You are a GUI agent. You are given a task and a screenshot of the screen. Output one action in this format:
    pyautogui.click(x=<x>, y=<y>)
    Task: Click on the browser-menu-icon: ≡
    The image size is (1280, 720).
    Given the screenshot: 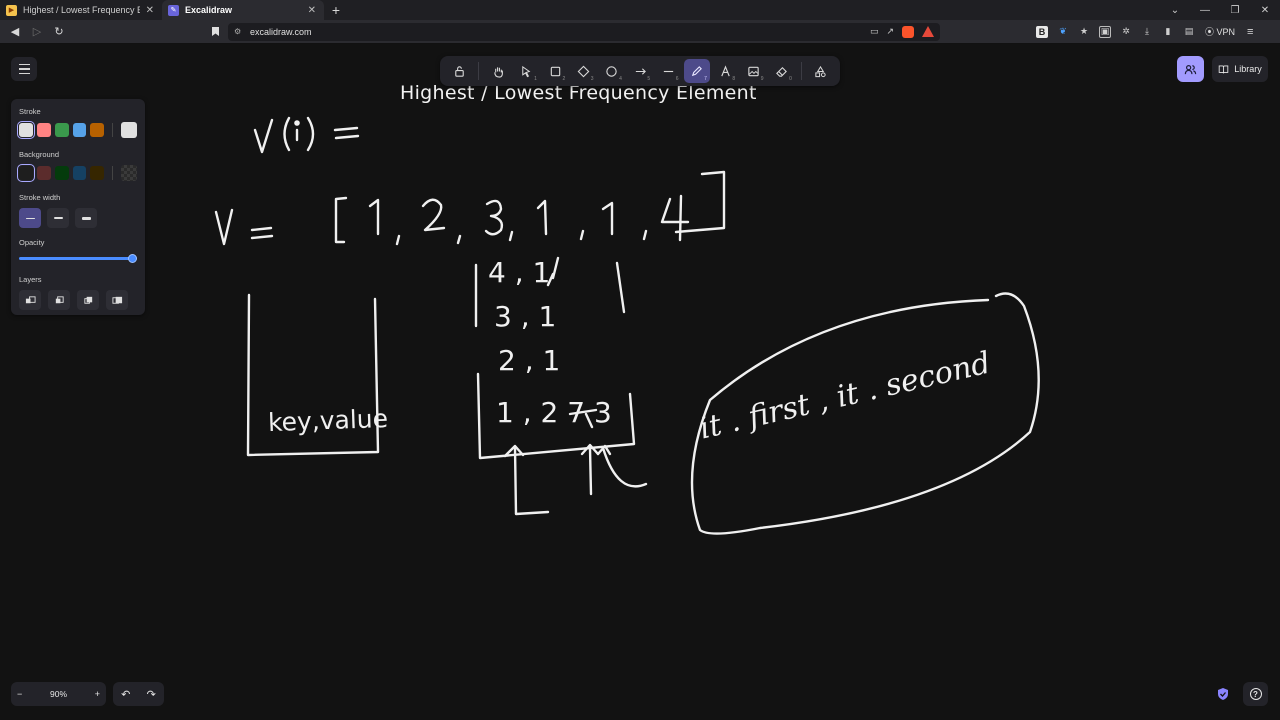 What is the action you would take?
    pyautogui.click(x=1250, y=32)
    